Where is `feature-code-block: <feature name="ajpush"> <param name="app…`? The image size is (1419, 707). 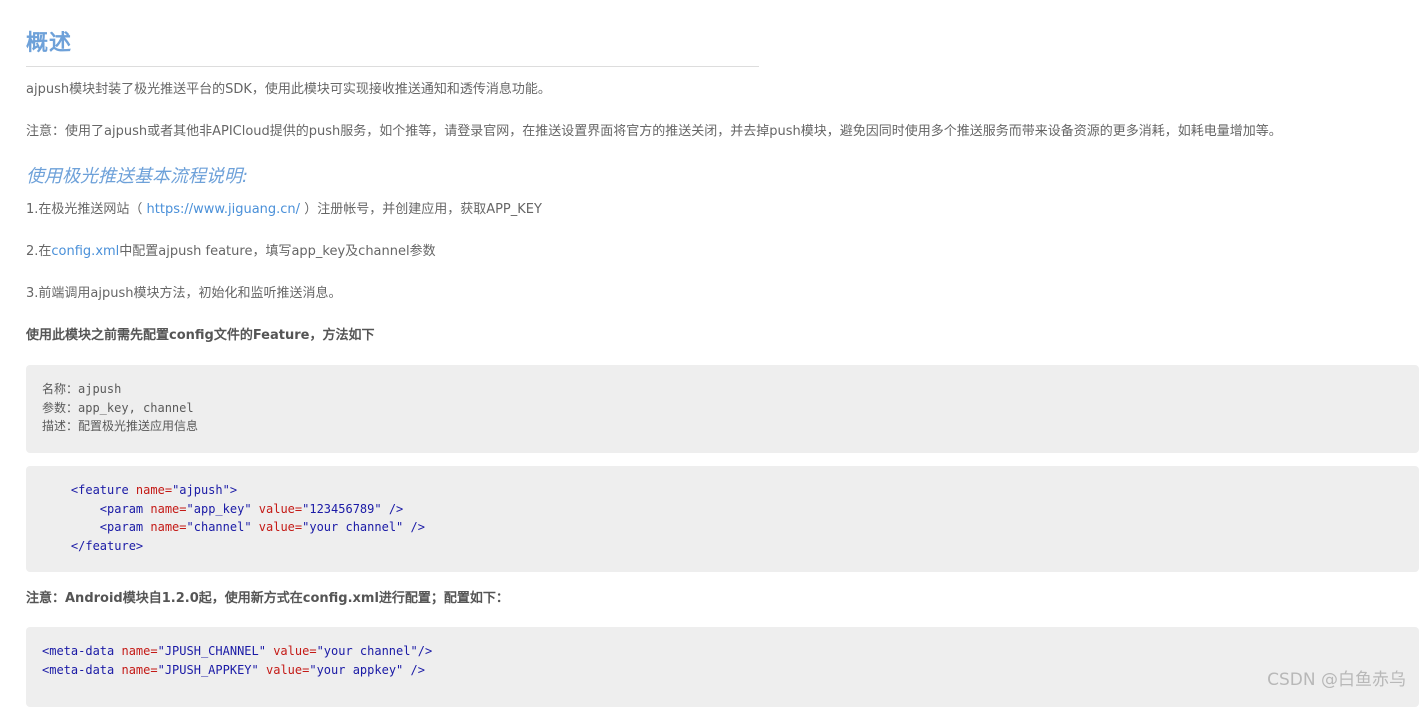
feature-code-block: <feature name="ajpush"> <param name="app… is located at coordinates (722, 519).